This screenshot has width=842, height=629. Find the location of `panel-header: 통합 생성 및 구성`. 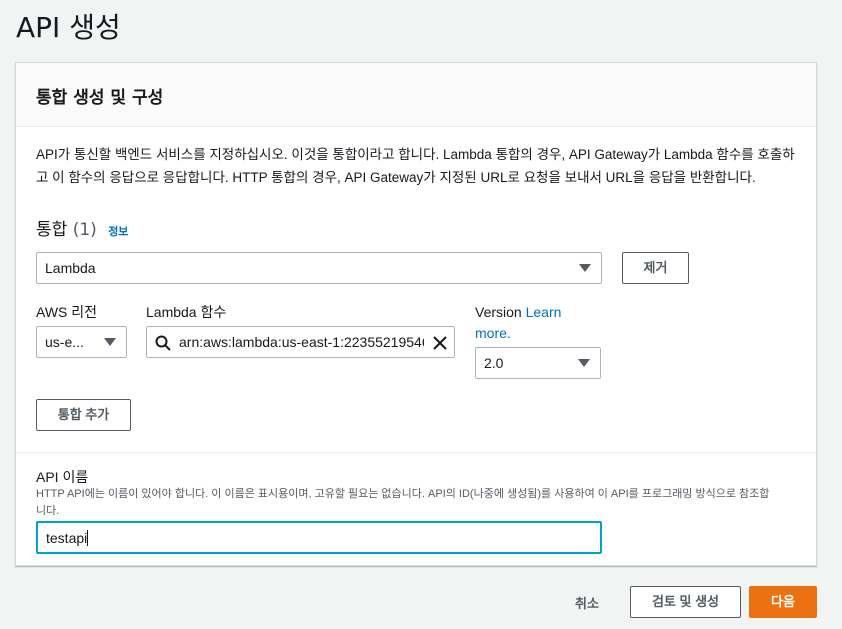

panel-header: 통합 생성 및 구성 is located at coordinates (416, 95).